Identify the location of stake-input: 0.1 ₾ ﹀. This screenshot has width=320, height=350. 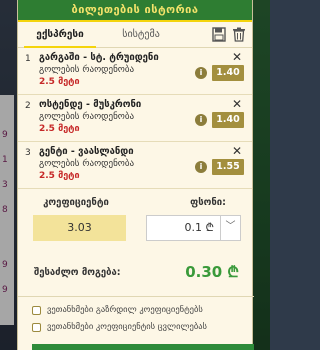
(193, 228).